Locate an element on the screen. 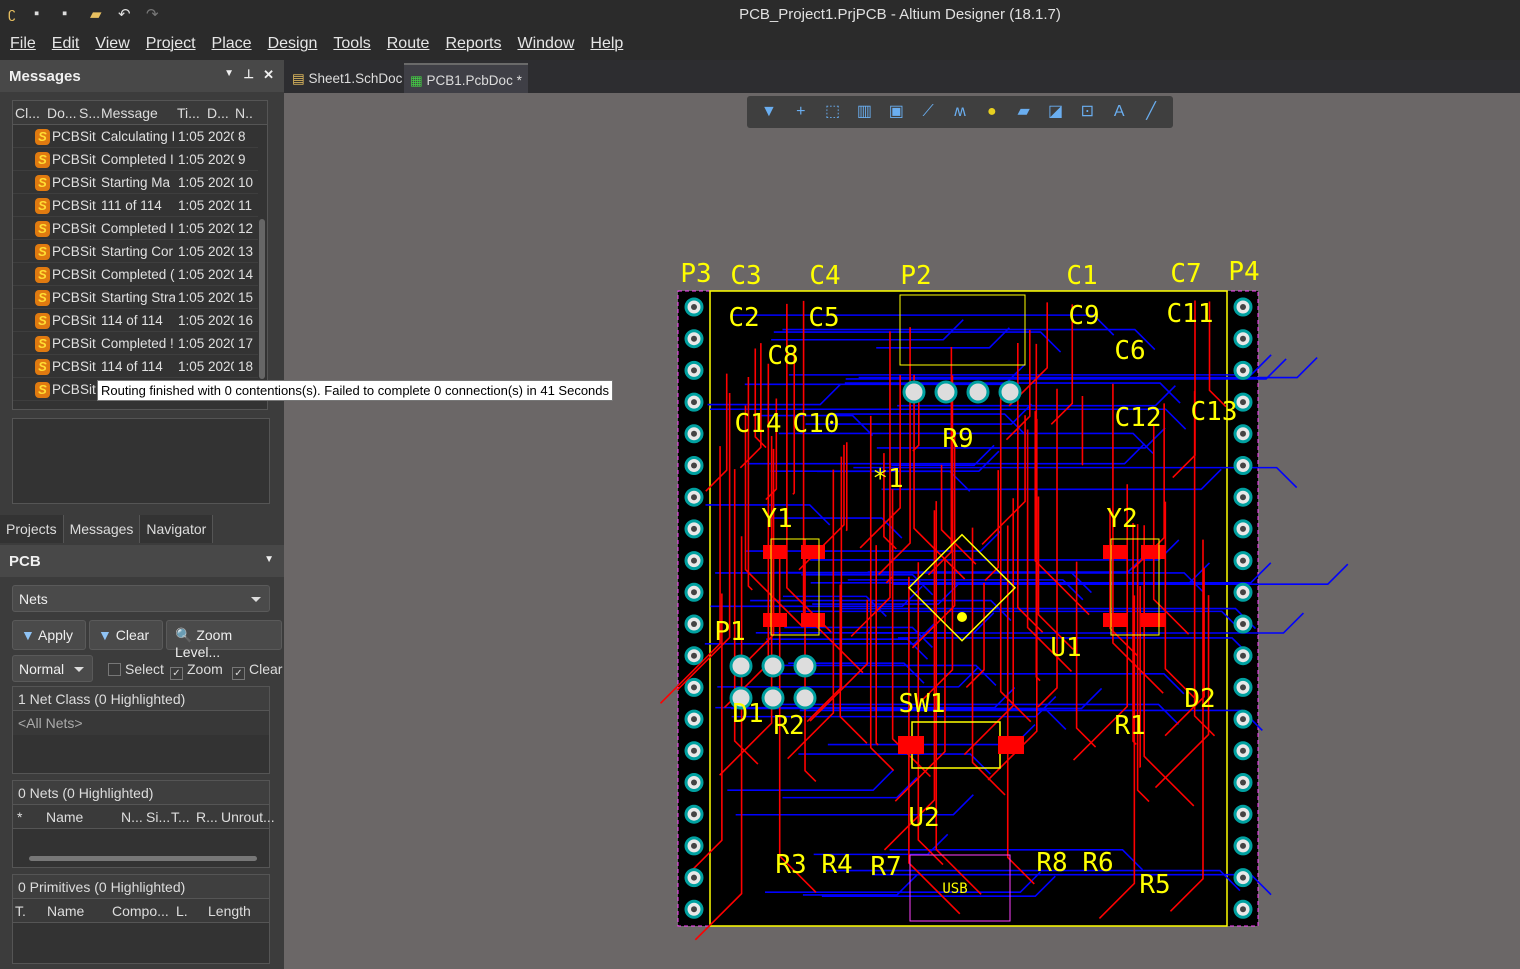  designator-label: Y2 is located at coordinates (1121, 519).